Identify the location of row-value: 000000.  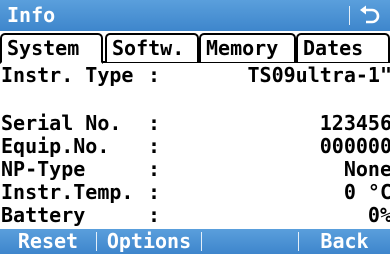
(354, 146).